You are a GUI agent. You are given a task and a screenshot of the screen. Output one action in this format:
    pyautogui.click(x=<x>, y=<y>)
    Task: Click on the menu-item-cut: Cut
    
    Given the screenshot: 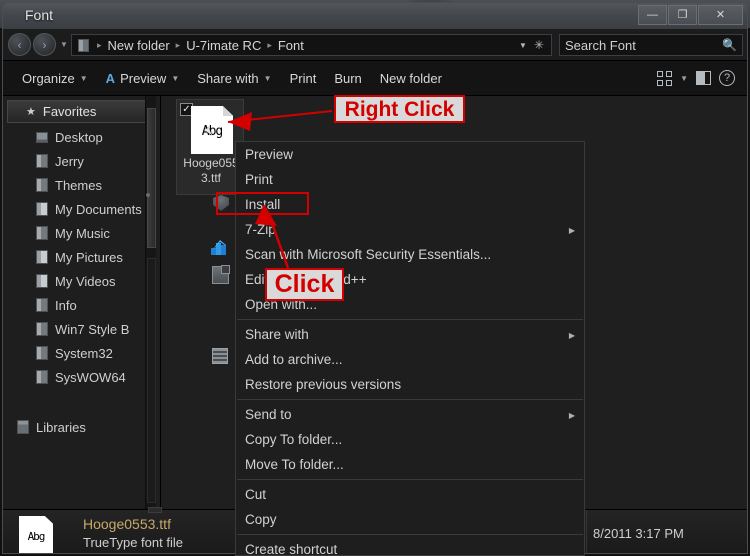 What is the action you would take?
    pyautogui.click(x=410, y=494)
    